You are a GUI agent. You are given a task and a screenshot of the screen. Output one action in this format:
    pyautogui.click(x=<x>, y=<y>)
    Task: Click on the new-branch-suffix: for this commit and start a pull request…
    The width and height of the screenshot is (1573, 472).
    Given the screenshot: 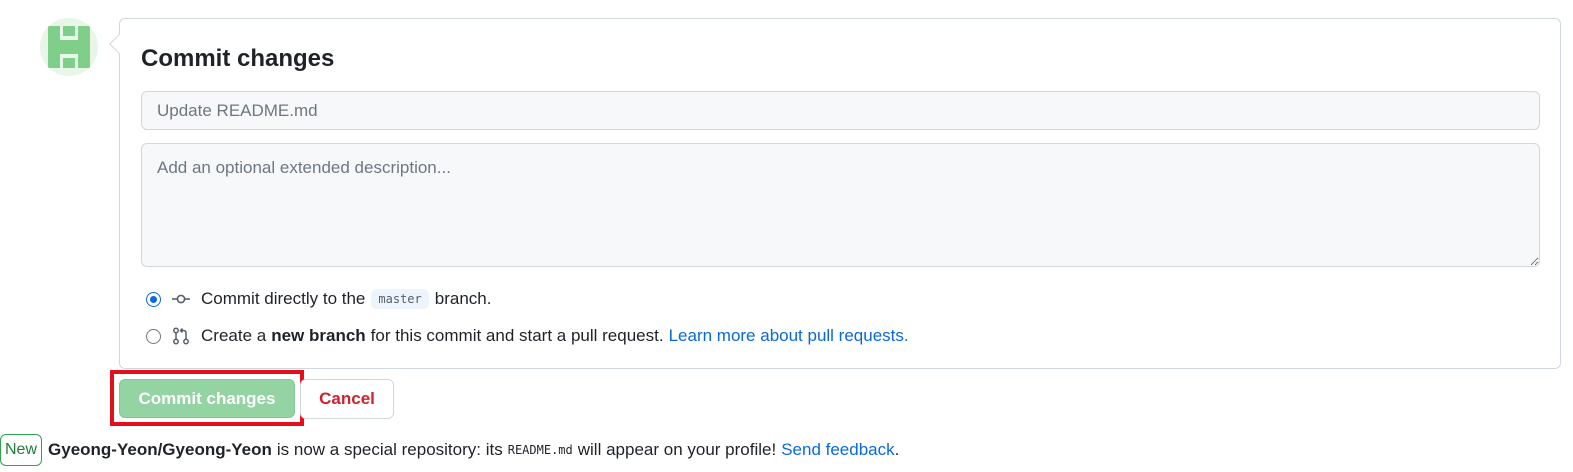 What is the action you would take?
    pyautogui.click(x=517, y=335)
    